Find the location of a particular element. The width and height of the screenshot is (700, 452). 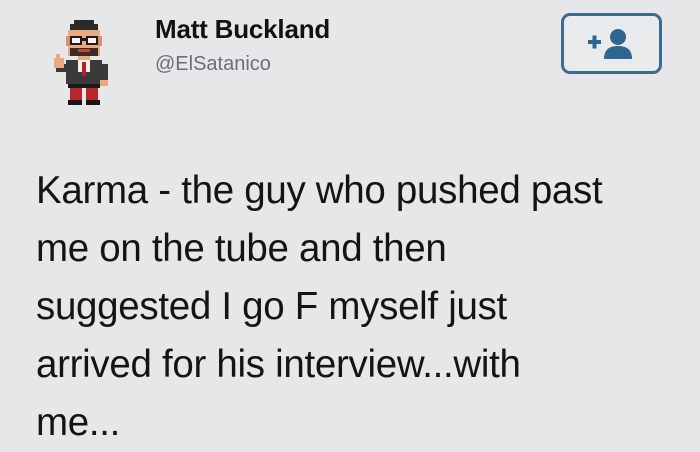

follow-button is located at coordinates (611, 43).